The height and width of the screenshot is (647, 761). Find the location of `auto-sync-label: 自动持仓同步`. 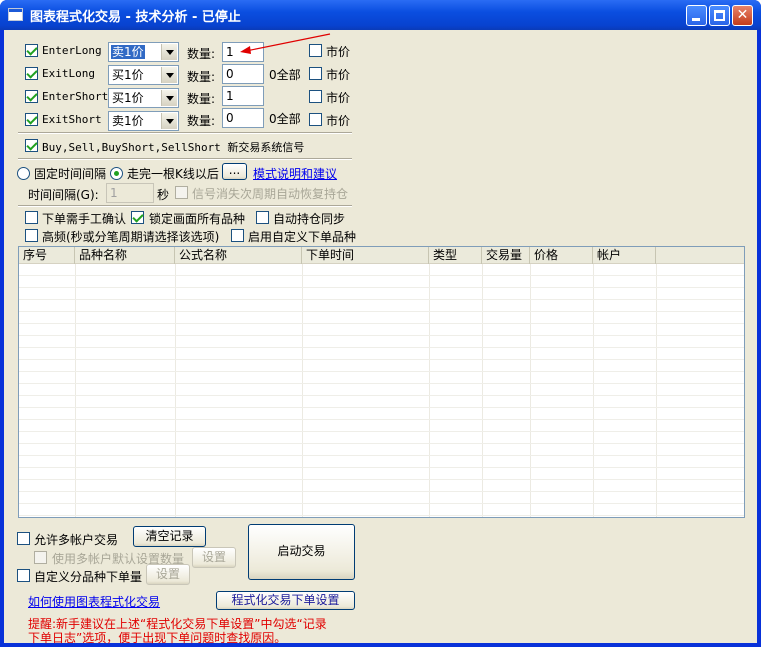

auto-sync-label: 自动持仓同步 is located at coordinates (309, 219).